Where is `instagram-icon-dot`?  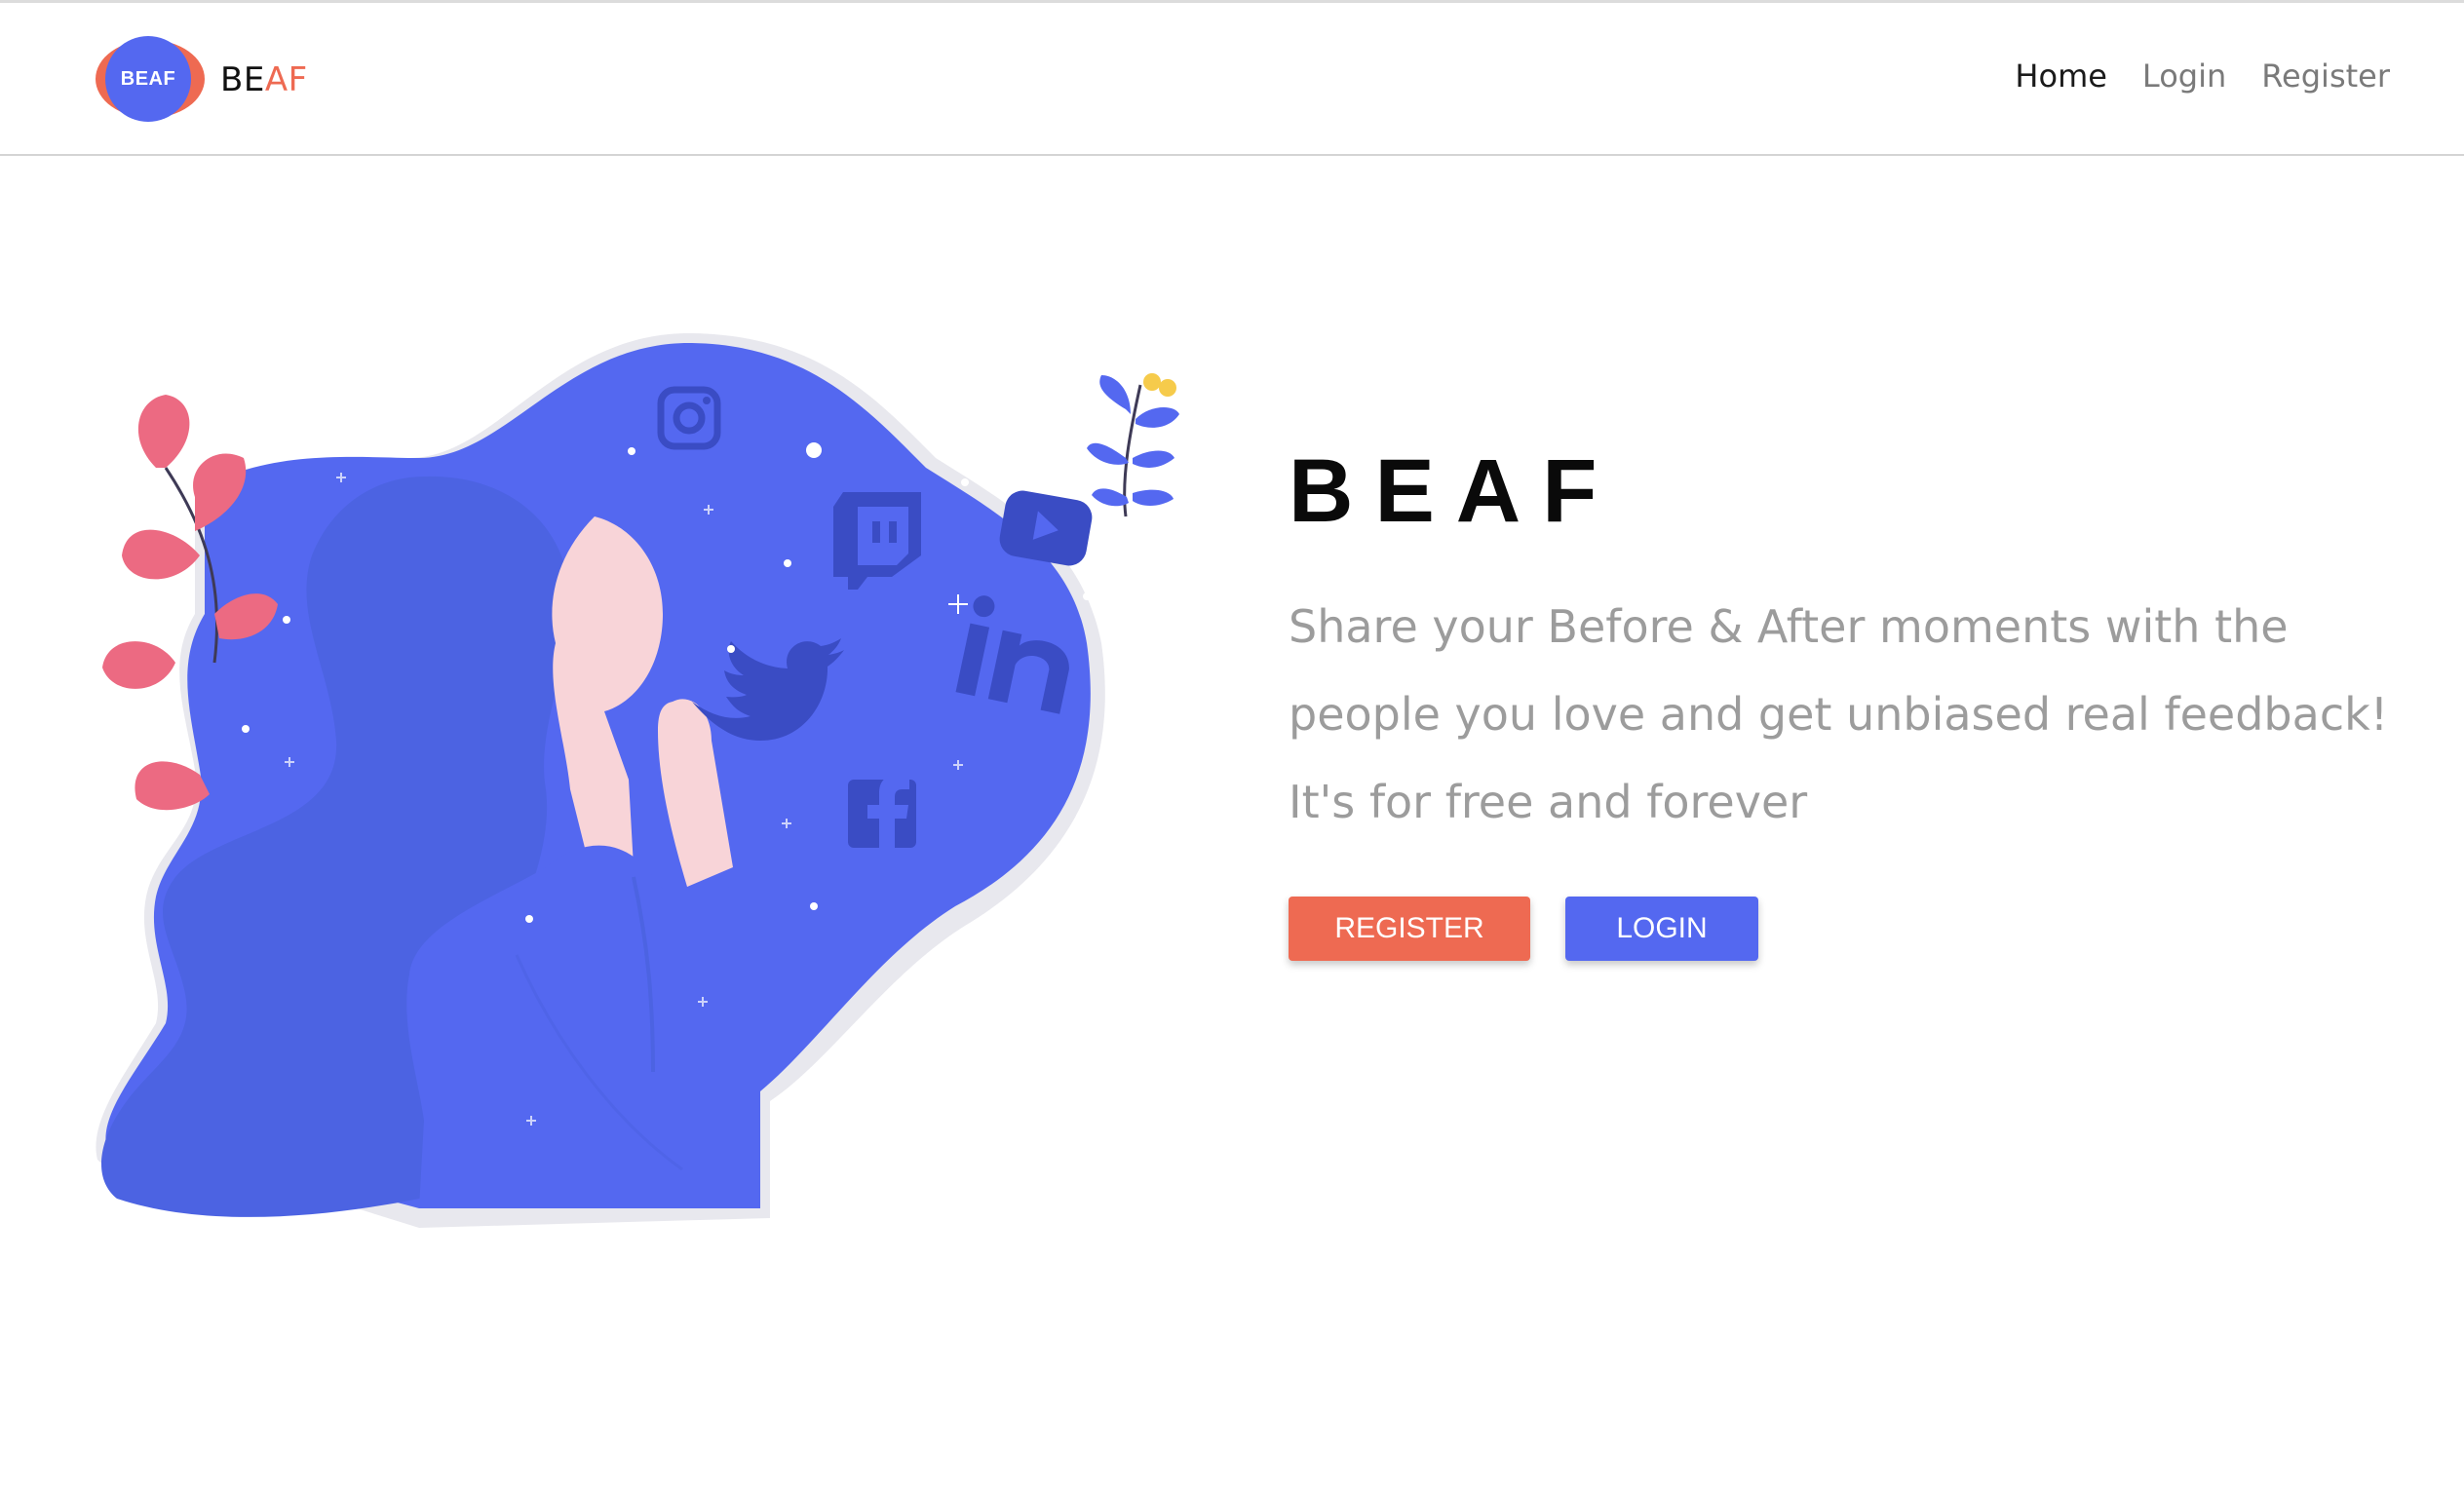
instagram-icon-dot is located at coordinates (707, 401).